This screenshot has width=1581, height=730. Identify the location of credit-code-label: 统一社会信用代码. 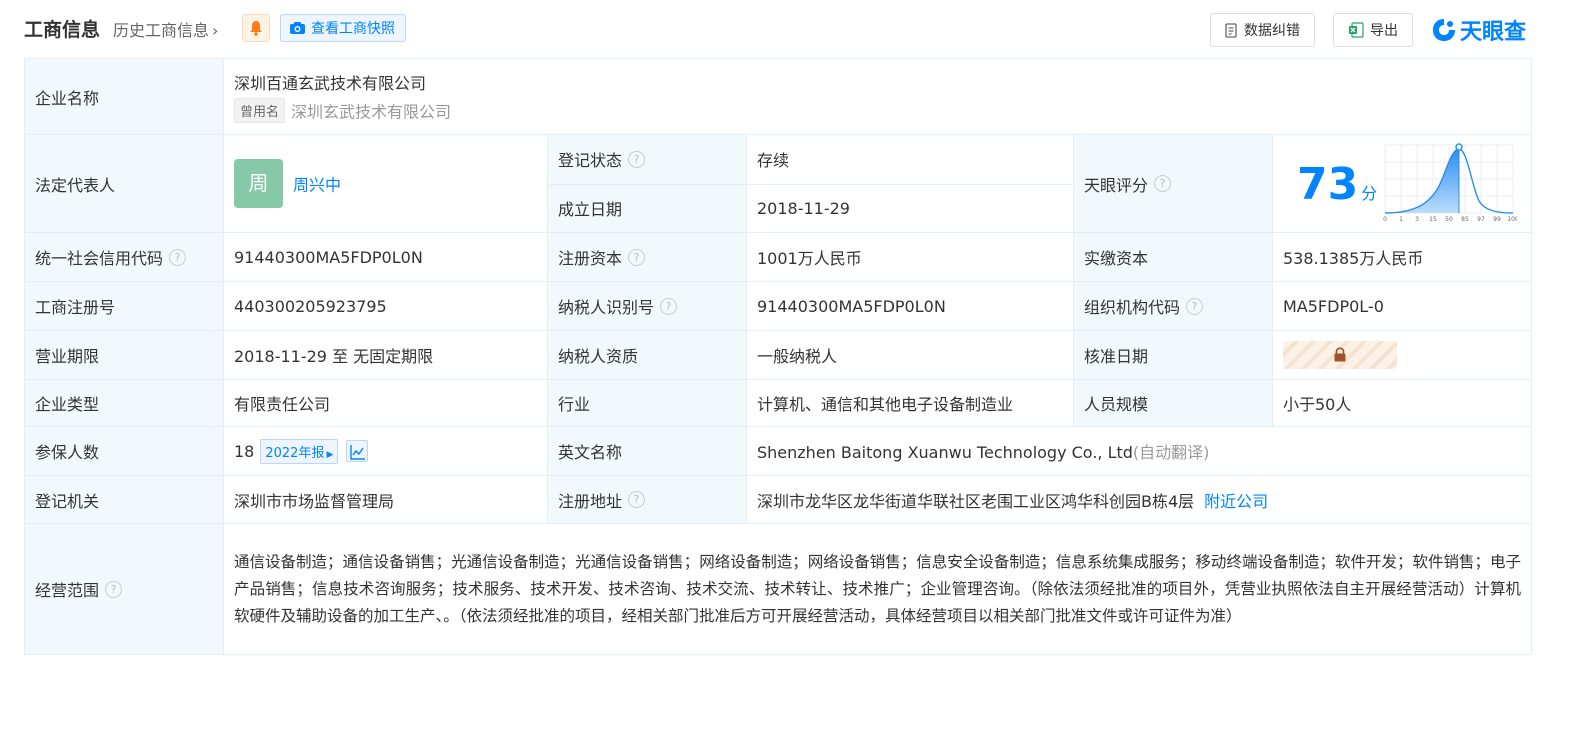
(99, 258).